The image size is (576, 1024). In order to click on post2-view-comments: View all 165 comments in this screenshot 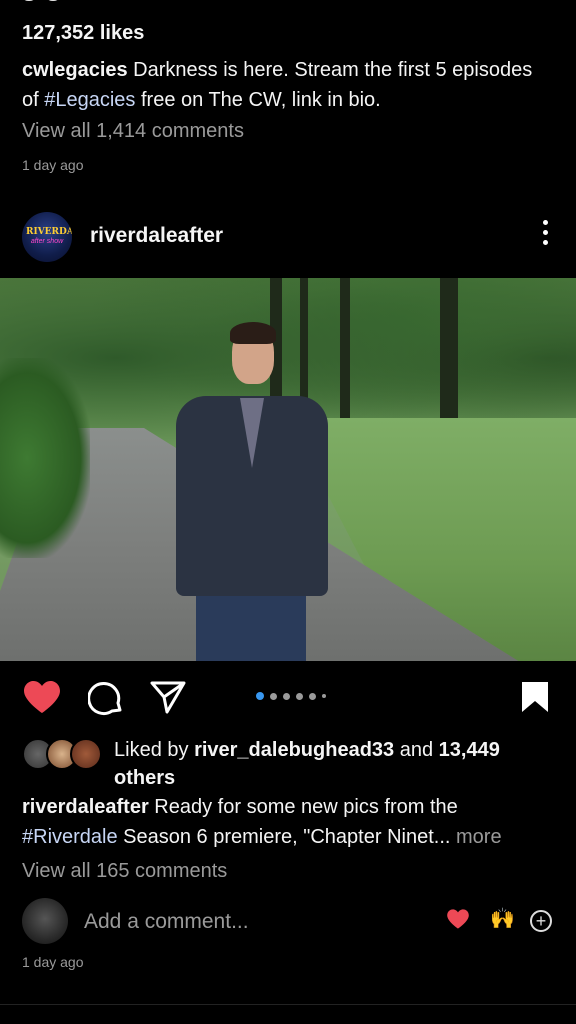, I will do `click(124, 871)`.